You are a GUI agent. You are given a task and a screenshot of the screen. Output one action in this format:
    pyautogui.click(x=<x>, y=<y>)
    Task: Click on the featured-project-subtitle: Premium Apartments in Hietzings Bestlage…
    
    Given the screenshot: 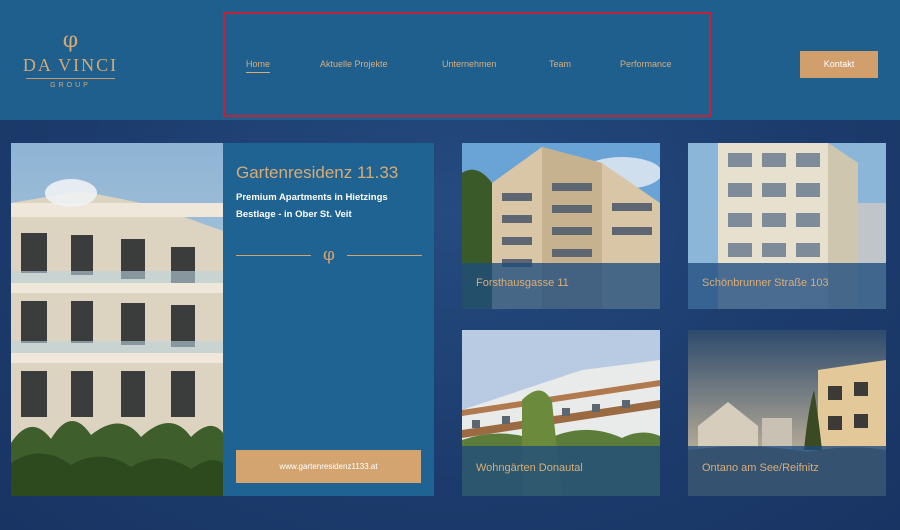 What is the action you would take?
    pyautogui.click(x=312, y=206)
    